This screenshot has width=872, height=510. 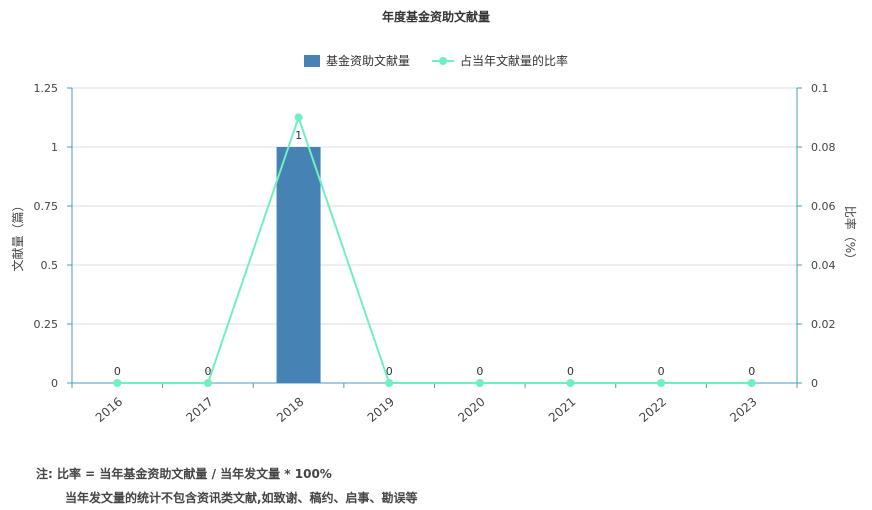 What do you see at coordinates (54, 383) in the screenshot?
I see `y-tick-label: 0` at bounding box center [54, 383].